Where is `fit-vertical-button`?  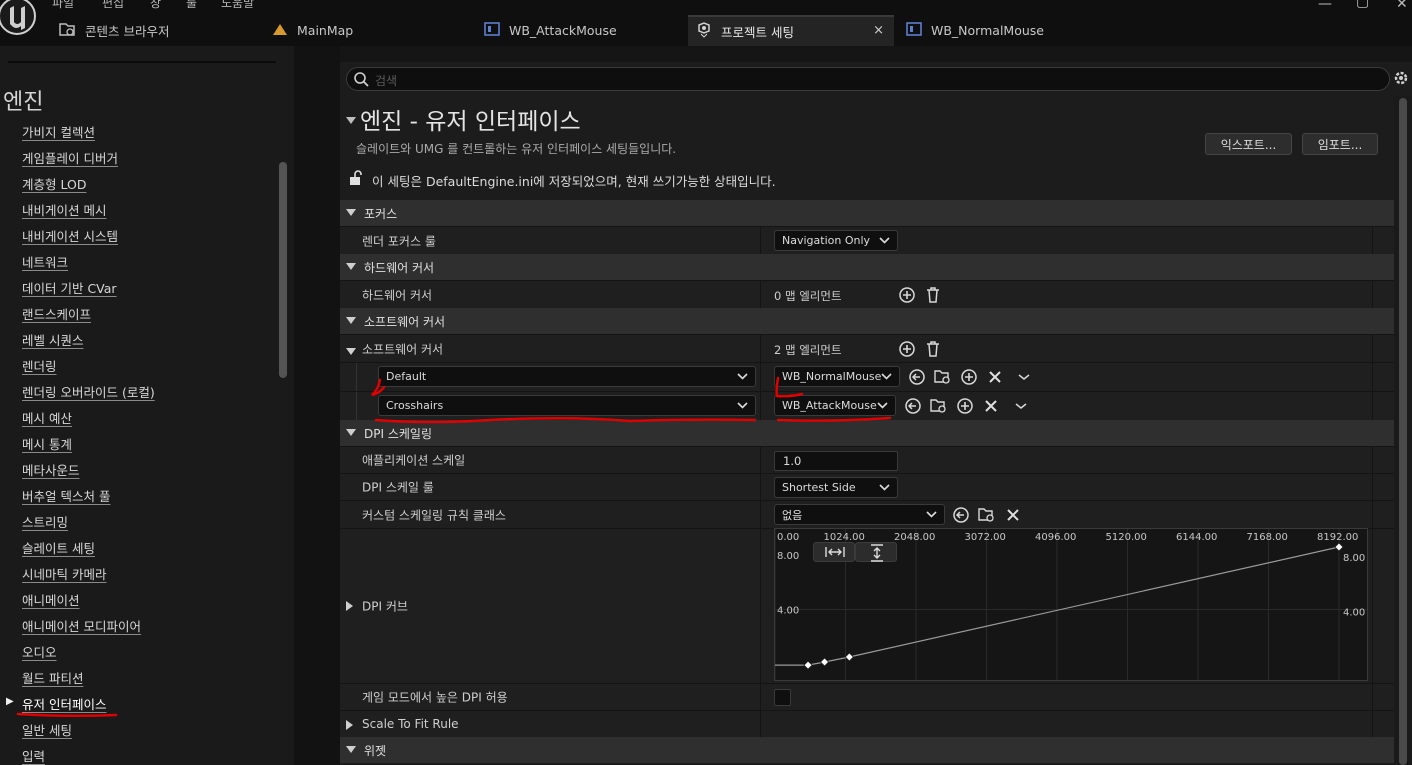
fit-vertical-button is located at coordinates (876, 552).